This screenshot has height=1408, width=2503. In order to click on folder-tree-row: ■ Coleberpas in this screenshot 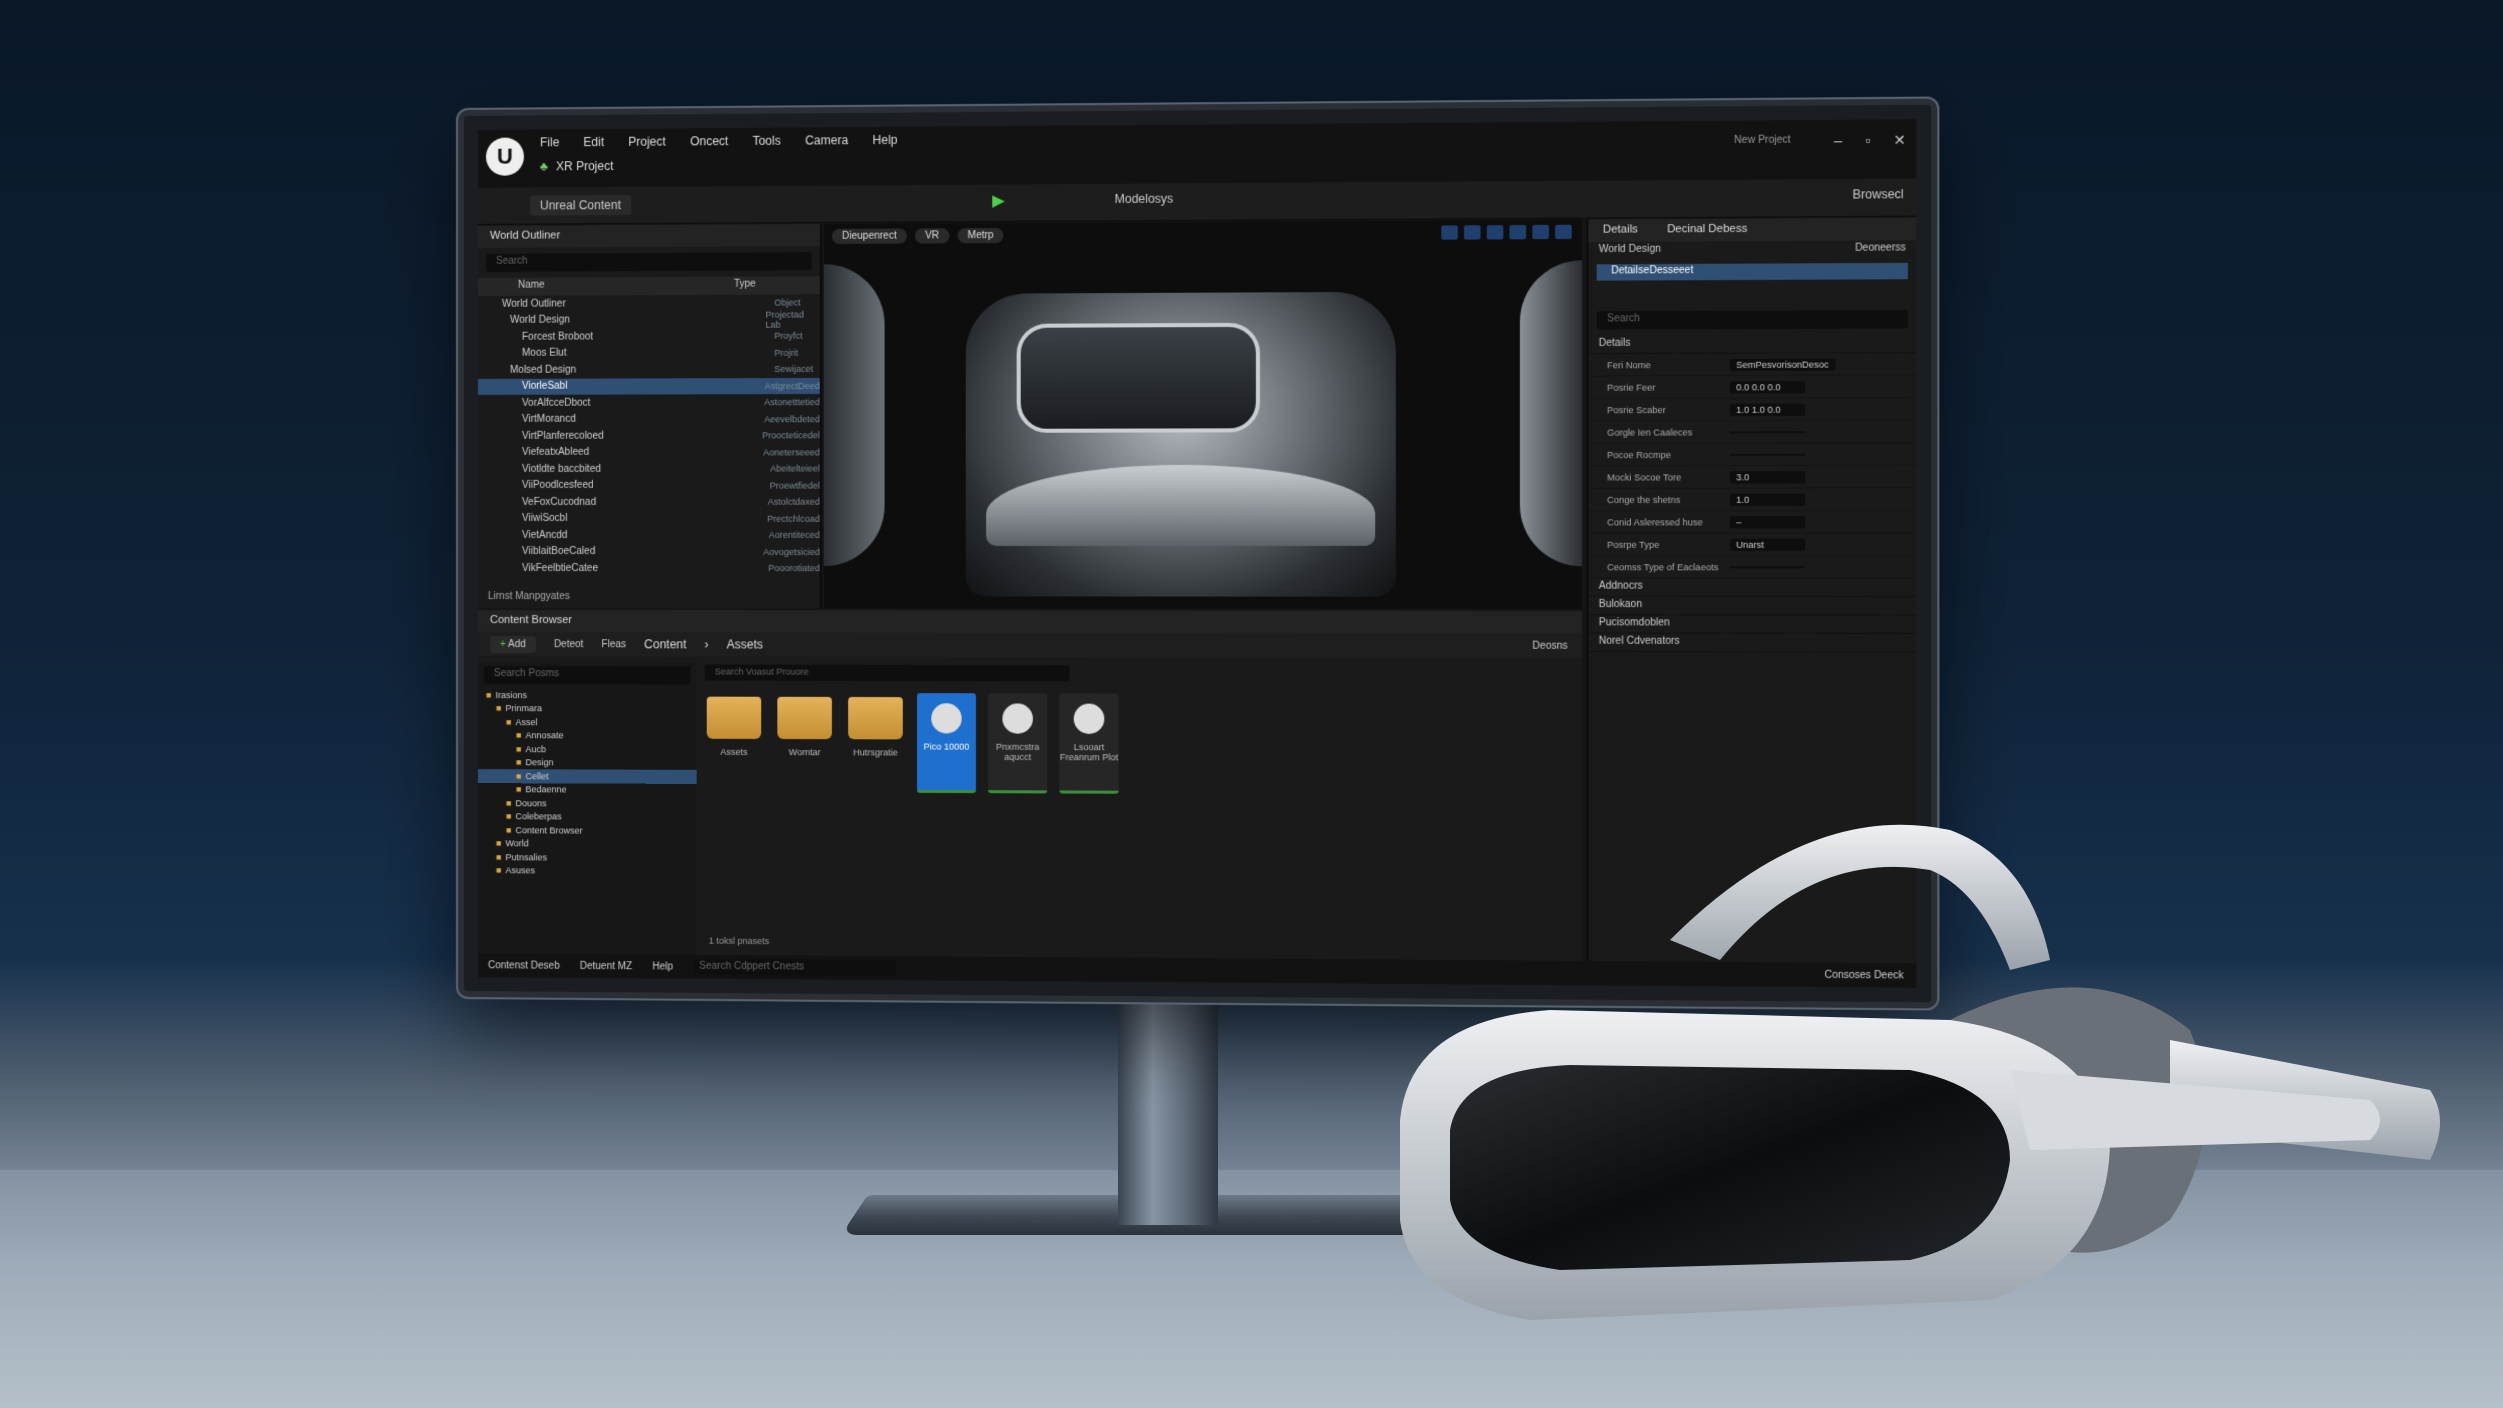, I will do `click(587, 817)`.